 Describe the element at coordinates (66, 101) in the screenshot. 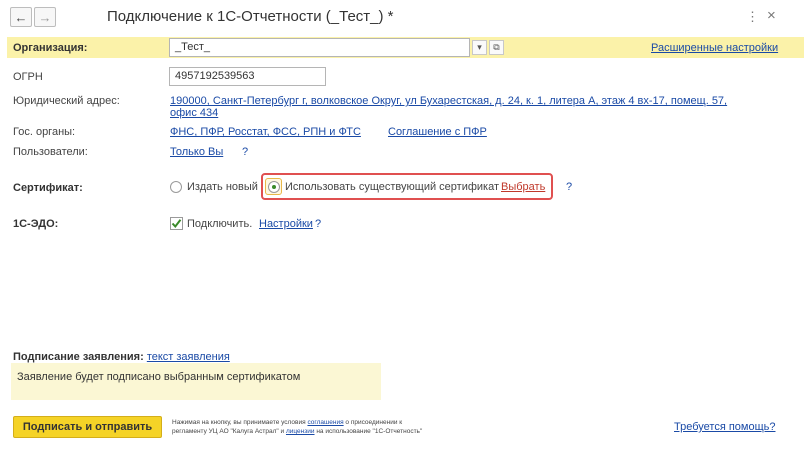

I see `address-label: Юридический адрес:` at that location.